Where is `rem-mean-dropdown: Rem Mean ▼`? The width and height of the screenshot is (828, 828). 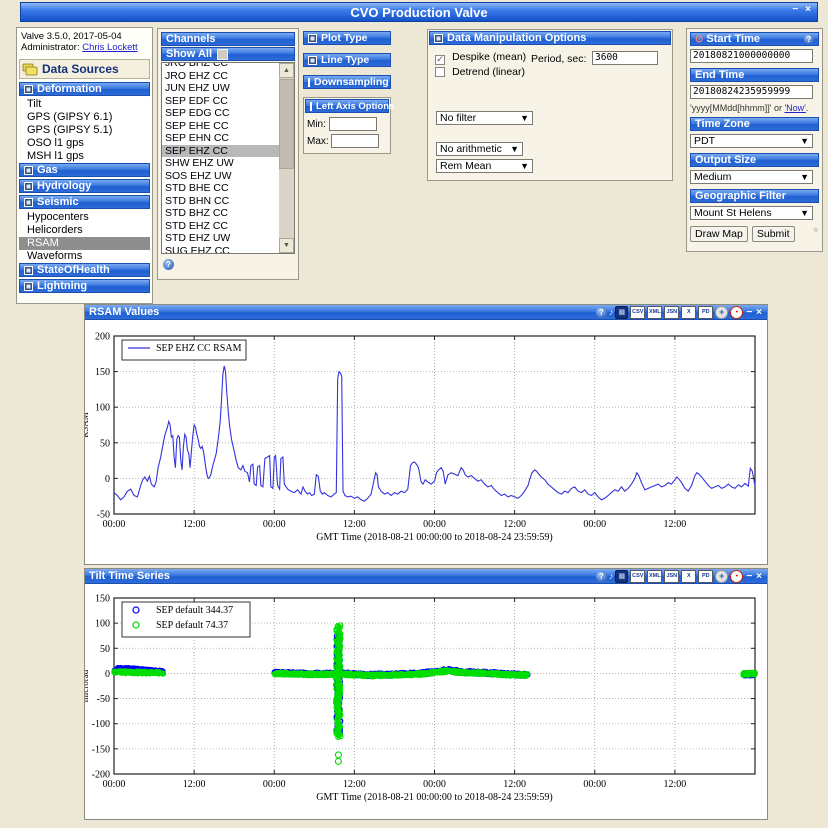
rem-mean-dropdown: Rem Mean ▼ is located at coordinates (484, 166).